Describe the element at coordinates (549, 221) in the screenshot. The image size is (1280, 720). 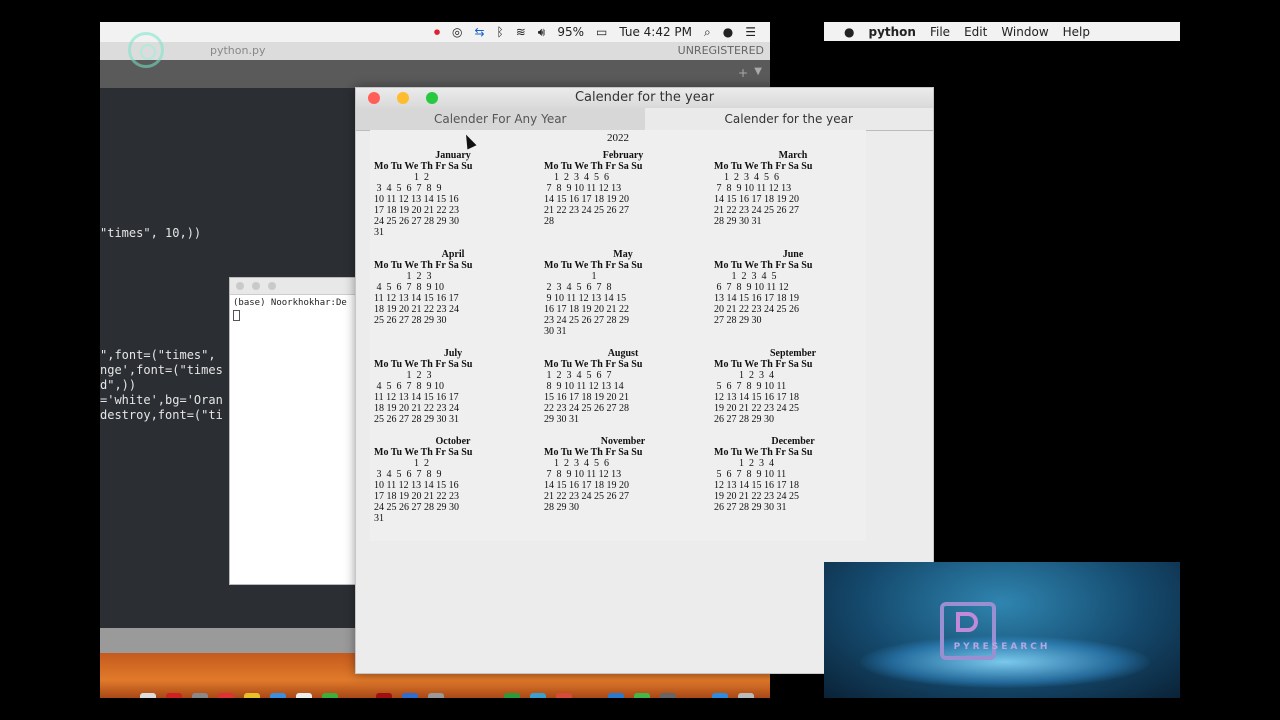
I see `week-row: 28` at that location.